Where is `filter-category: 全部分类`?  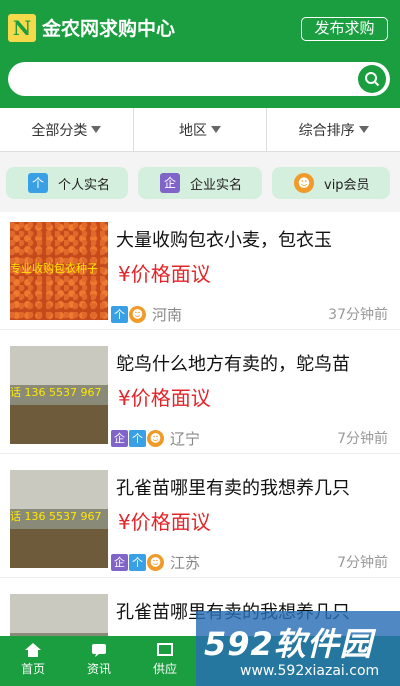 filter-category: 全部分类 is located at coordinates (67, 129).